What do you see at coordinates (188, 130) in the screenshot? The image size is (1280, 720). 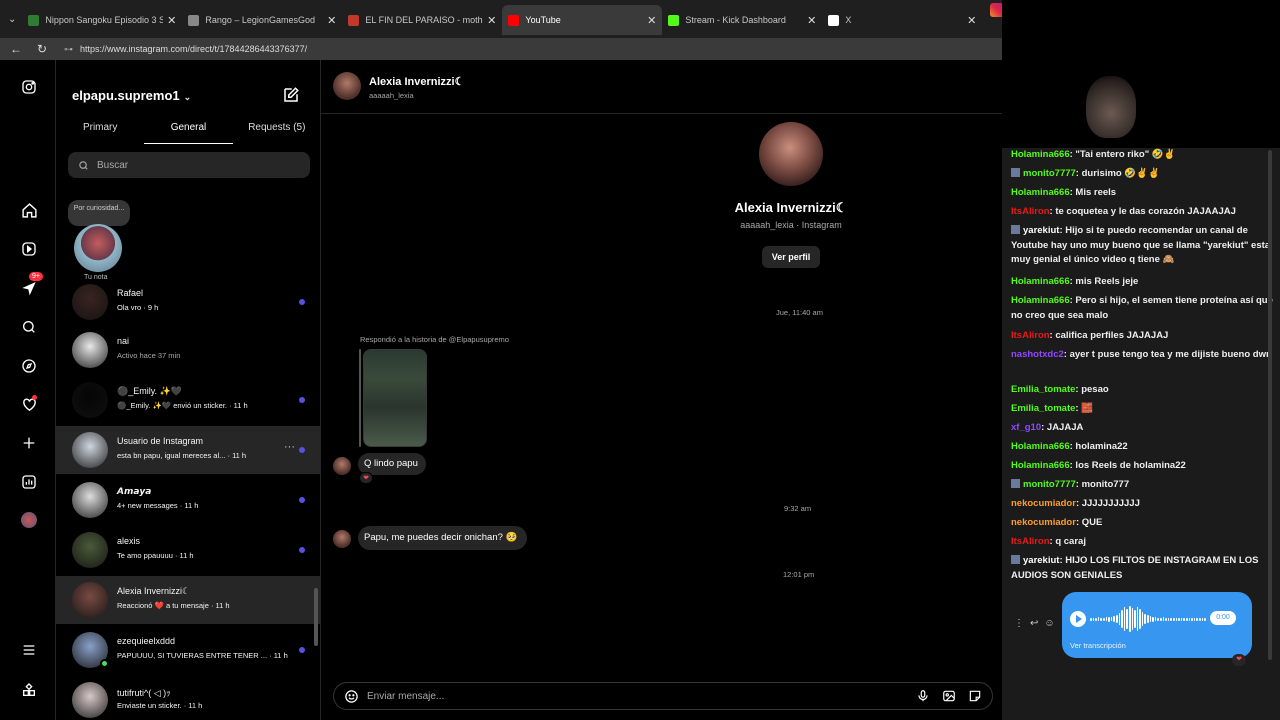 I see `tab-general: General` at bounding box center [188, 130].